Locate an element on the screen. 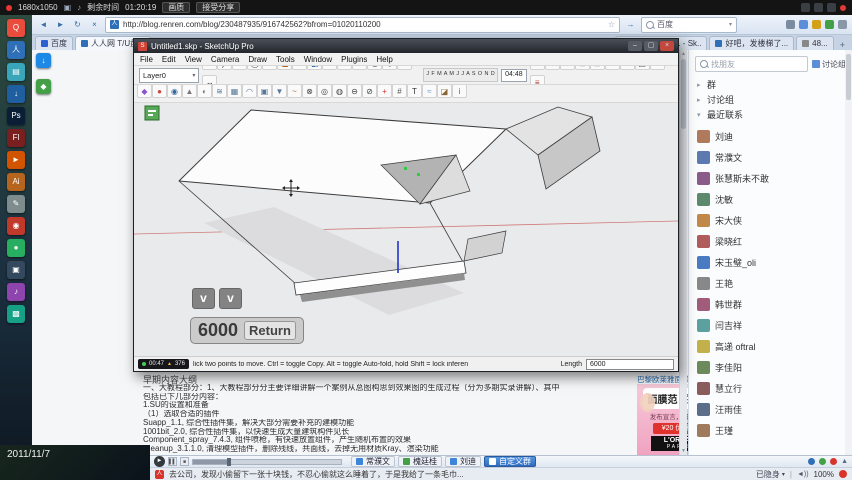 This screenshot has width=852, height=480. play-button: ► is located at coordinates (159, 461).